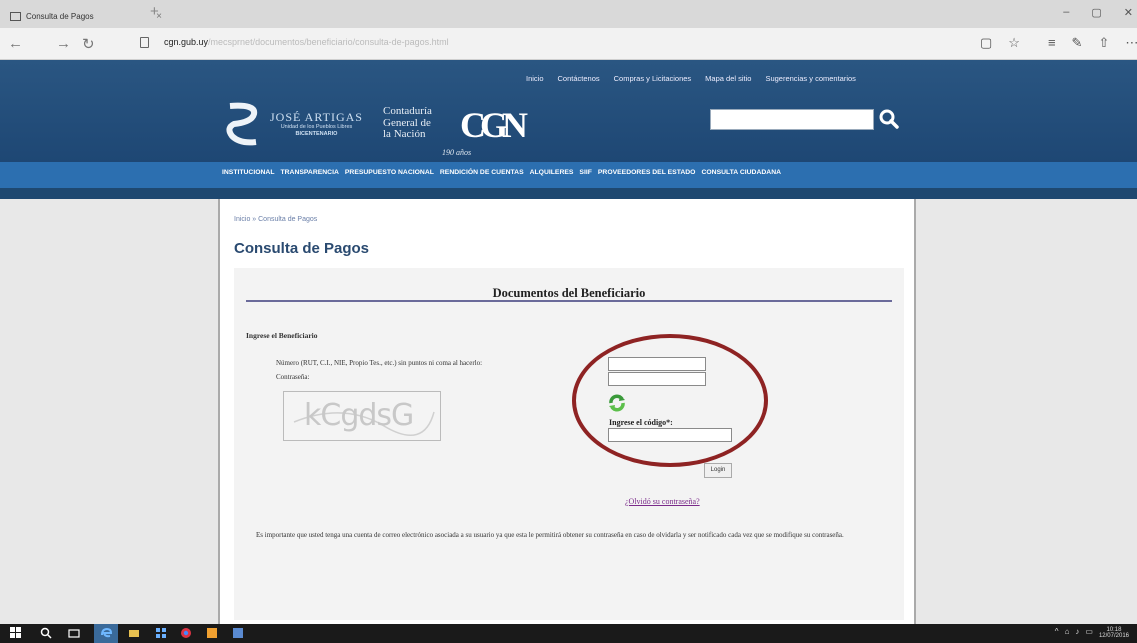 This screenshot has height=643, width=1137. What do you see at coordinates (60, 16) in the screenshot?
I see `tab-title: Consulta de Pagos` at bounding box center [60, 16].